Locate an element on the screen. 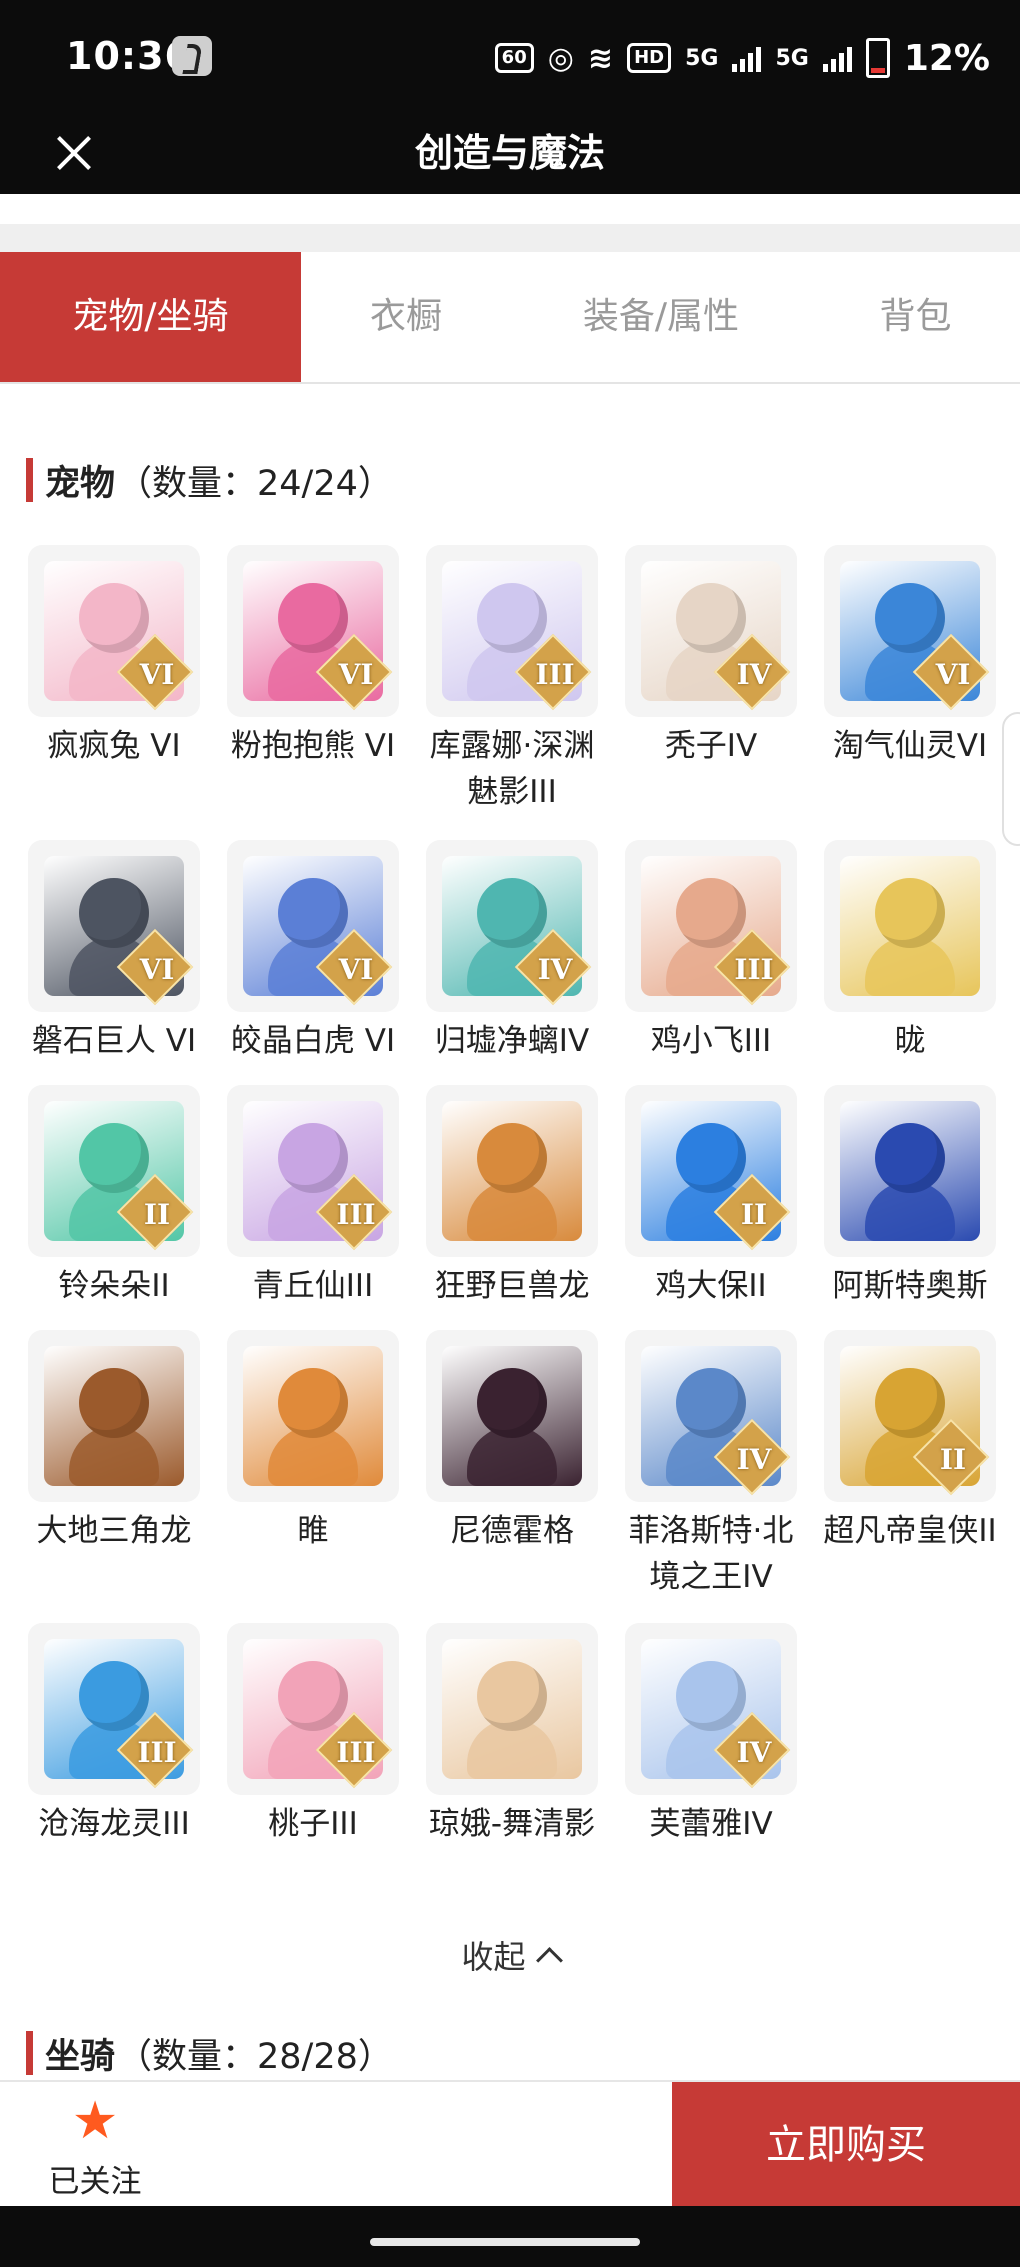 Image resolution: width=1020 pixels, height=2267 pixels. status-bar: 10:36 60 ◎ ≋ HD 5G 5G 12% is located at coordinates (510, 56).